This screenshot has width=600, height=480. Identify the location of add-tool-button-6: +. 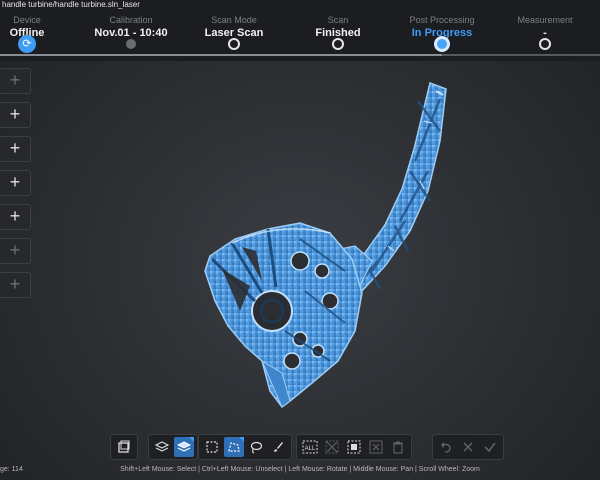
(15, 251).